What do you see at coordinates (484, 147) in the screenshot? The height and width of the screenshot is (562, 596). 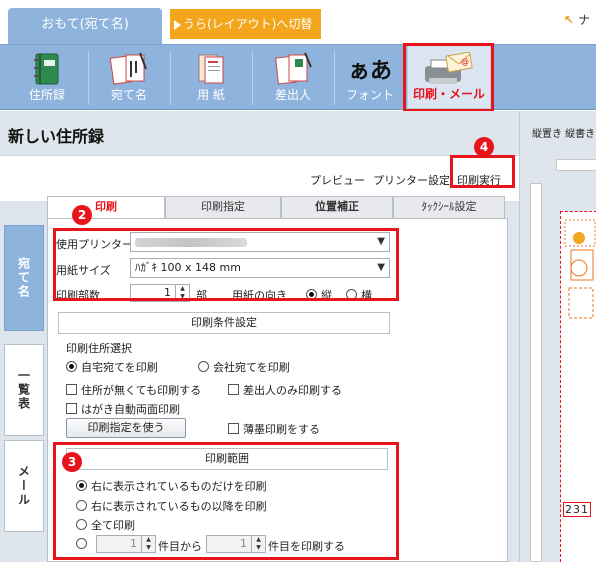 I see `annotation-badge-4: 4` at bounding box center [484, 147].